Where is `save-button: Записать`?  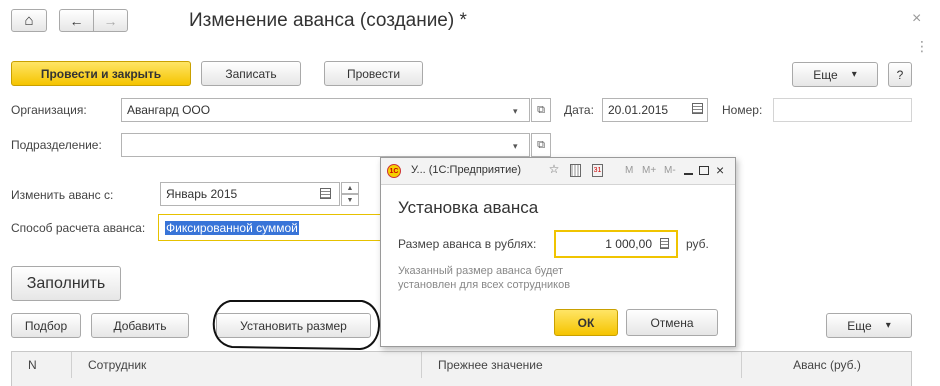
save-button: Записать is located at coordinates (251, 73).